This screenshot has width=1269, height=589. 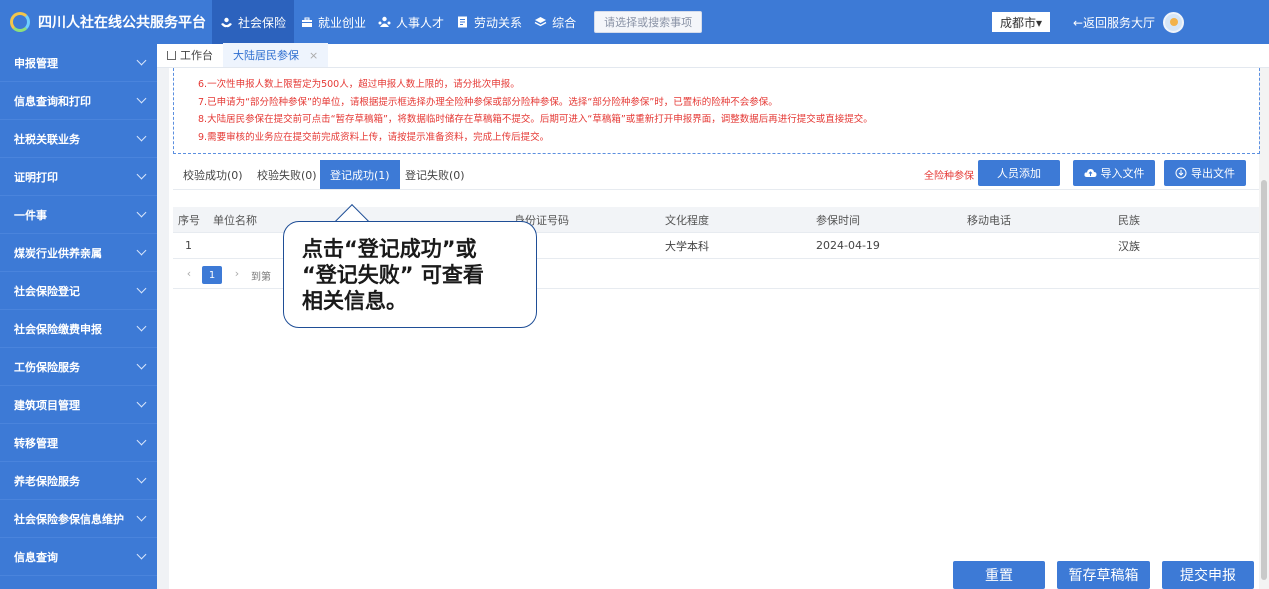 What do you see at coordinates (78, 557) in the screenshot?
I see `sidebar-item-info-query: 信息查询` at bounding box center [78, 557].